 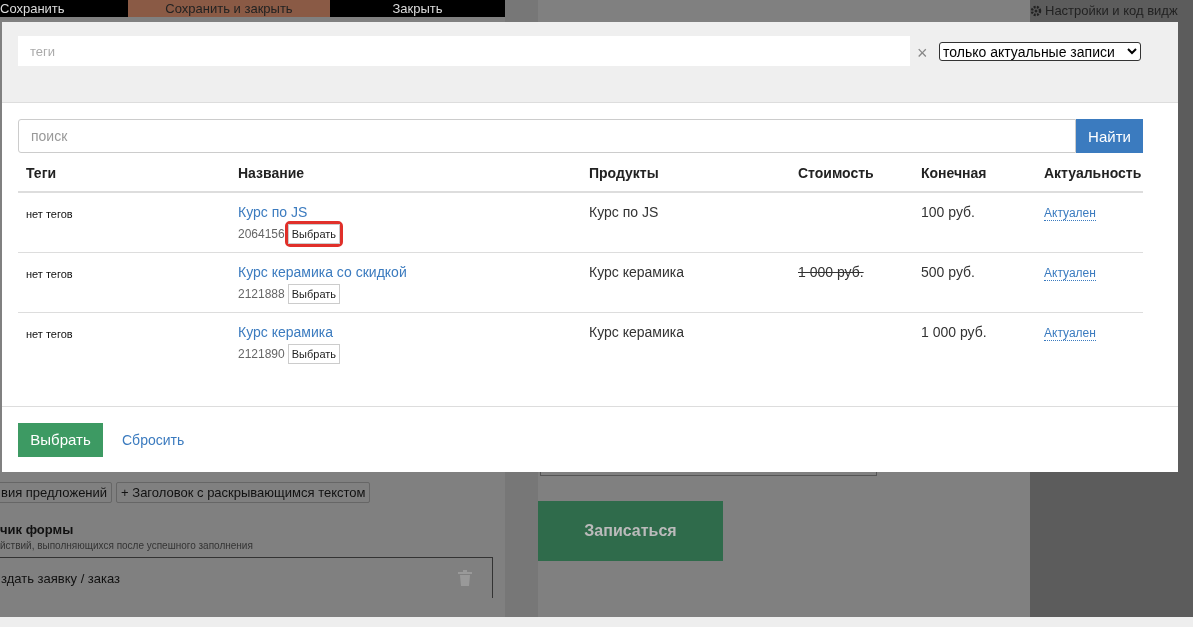 I want to click on table-cell-text: 100 руб., so click(x=948, y=212).